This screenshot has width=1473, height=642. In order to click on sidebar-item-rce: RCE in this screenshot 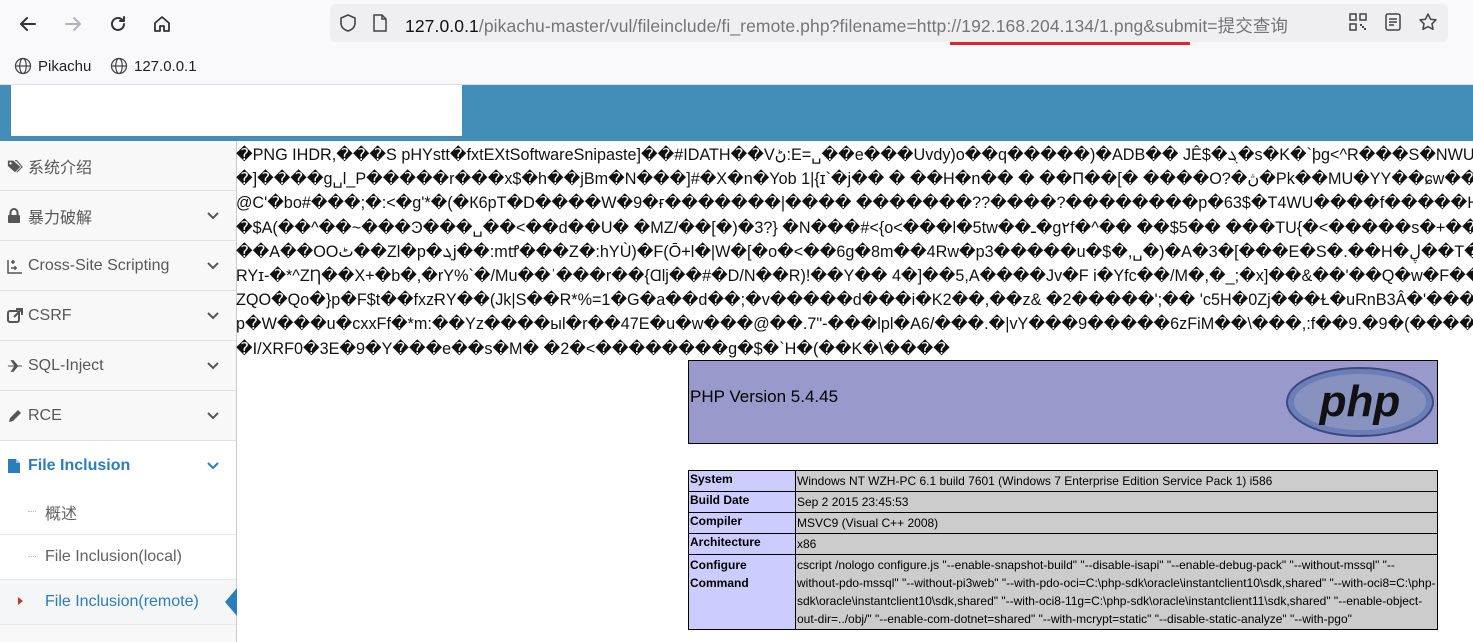, I will do `click(118, 416)`.